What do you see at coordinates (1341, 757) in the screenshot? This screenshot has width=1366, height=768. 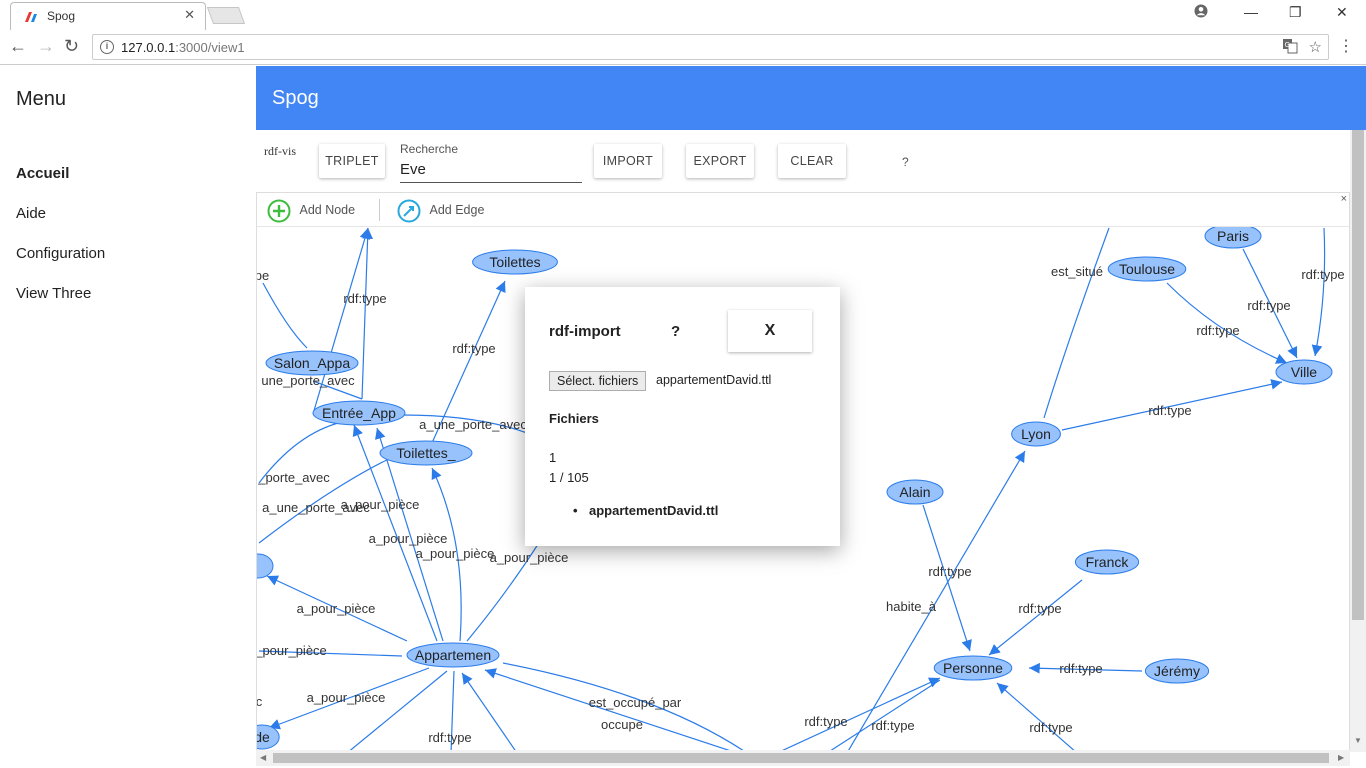 I see `scroll-right-icon: ▶` at bounding box center [1341, 757].